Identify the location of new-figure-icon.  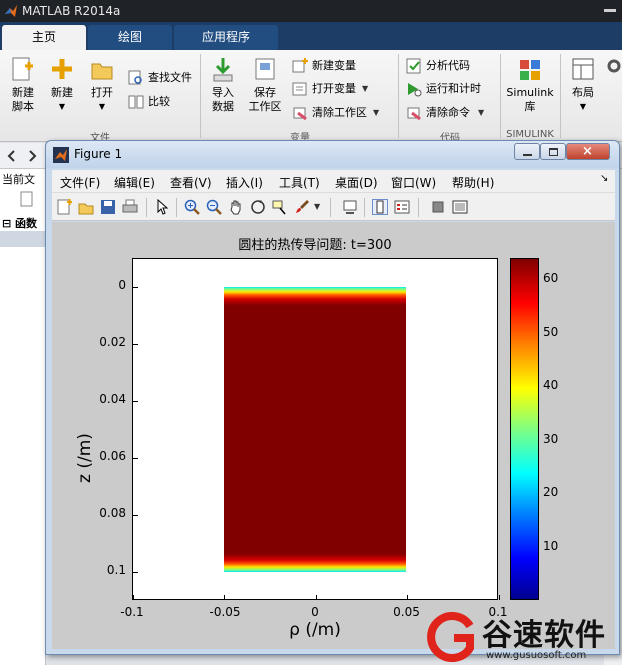
(64, 207).